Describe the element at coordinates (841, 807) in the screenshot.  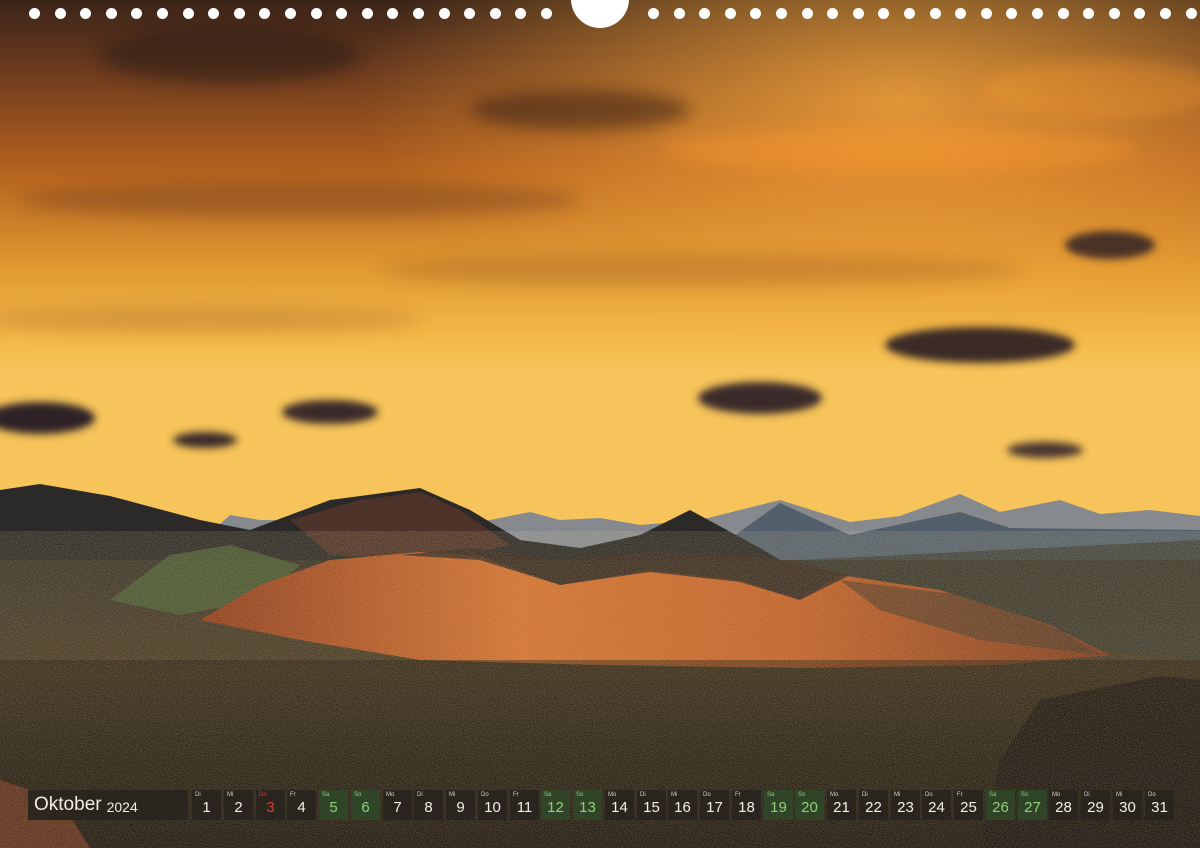
I see `day-number: 21` at that location.